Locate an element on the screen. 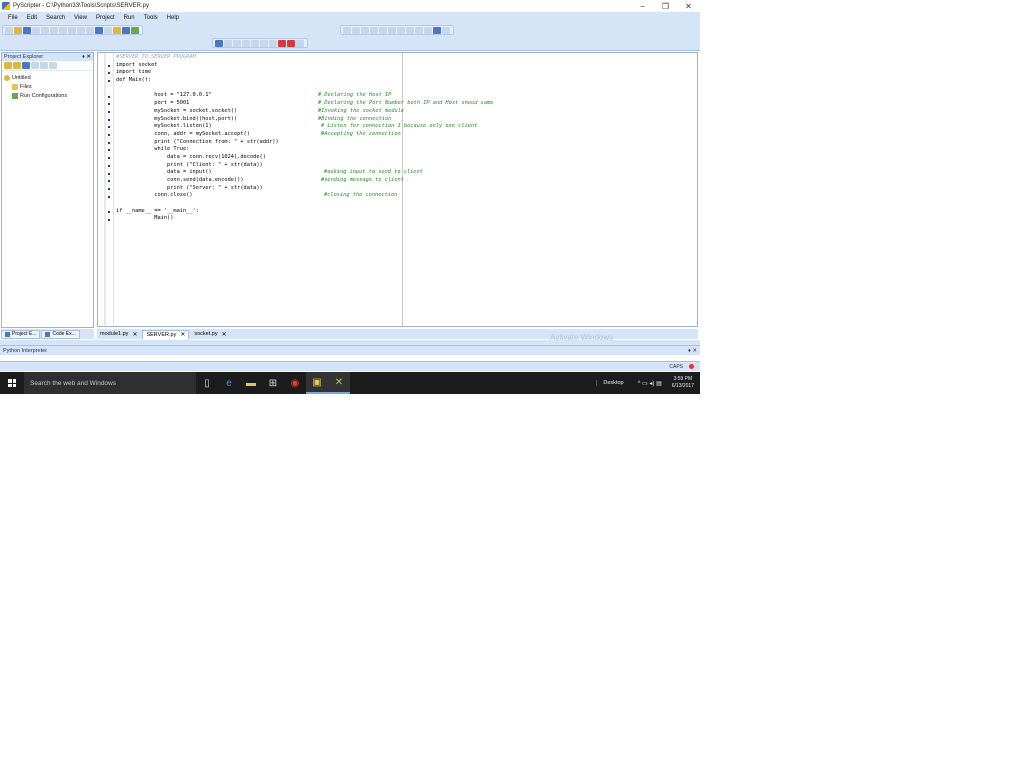  maximize-button: ❐ is located at coordinates (665, 6).